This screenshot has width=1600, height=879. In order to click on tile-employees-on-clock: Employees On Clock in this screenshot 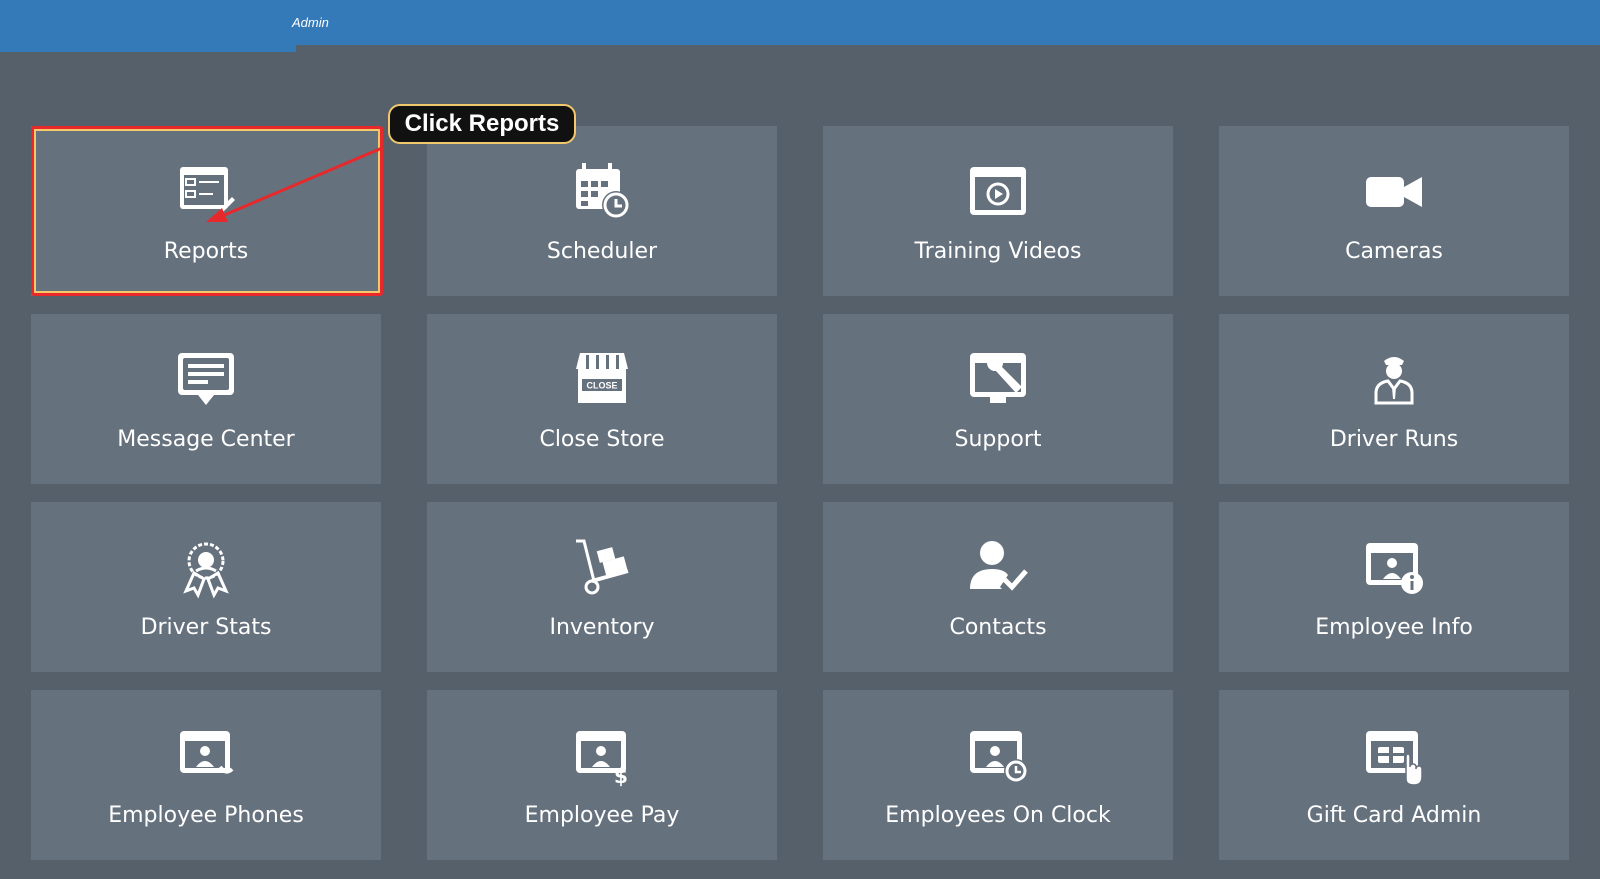, I will do `click(998, 775)`.